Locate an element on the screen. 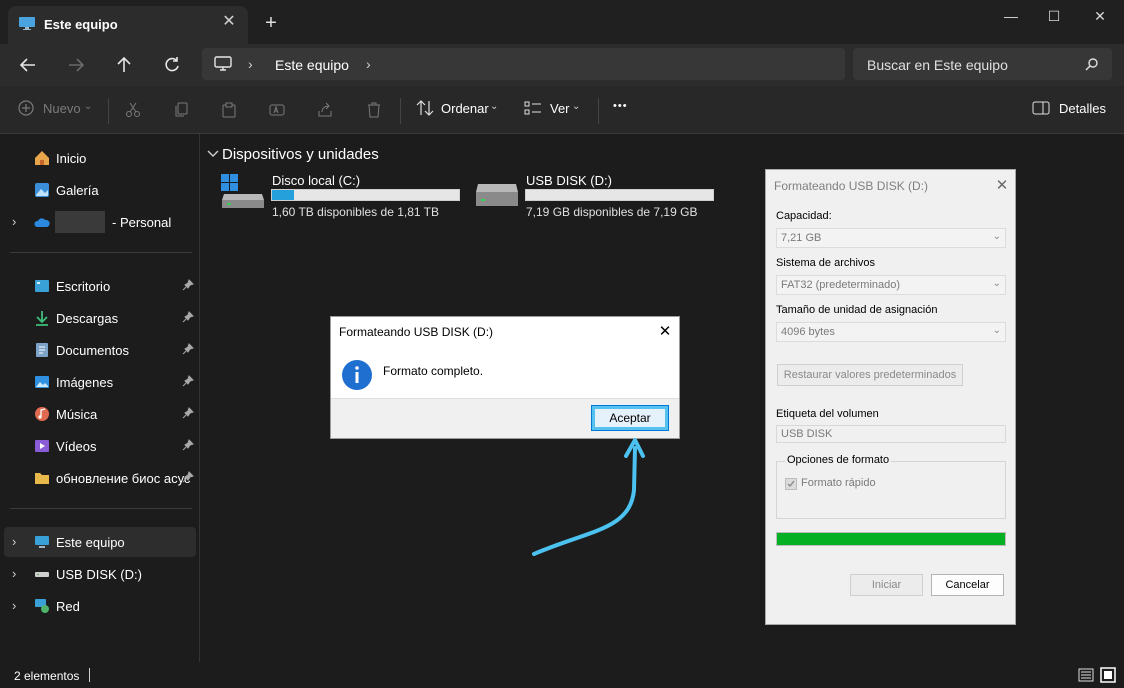  delete-icon is located at coordinates (374, 110).